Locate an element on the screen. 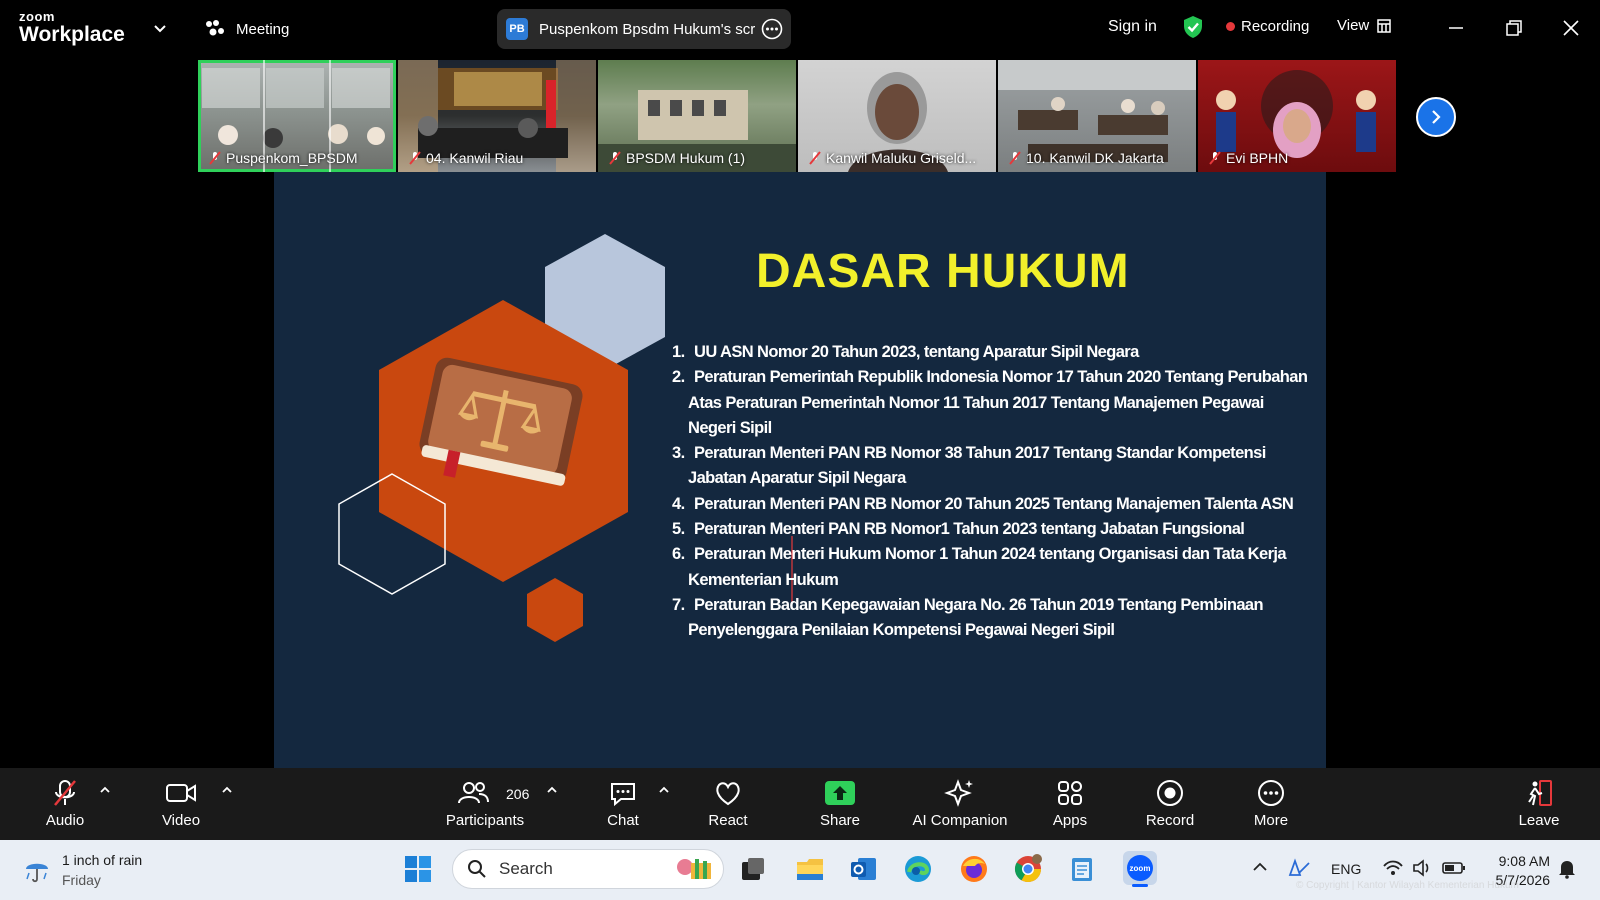 Image resolution: width=1600 pixels, height=900 pixels. share-button: Share is located at coordinates (840, 806).